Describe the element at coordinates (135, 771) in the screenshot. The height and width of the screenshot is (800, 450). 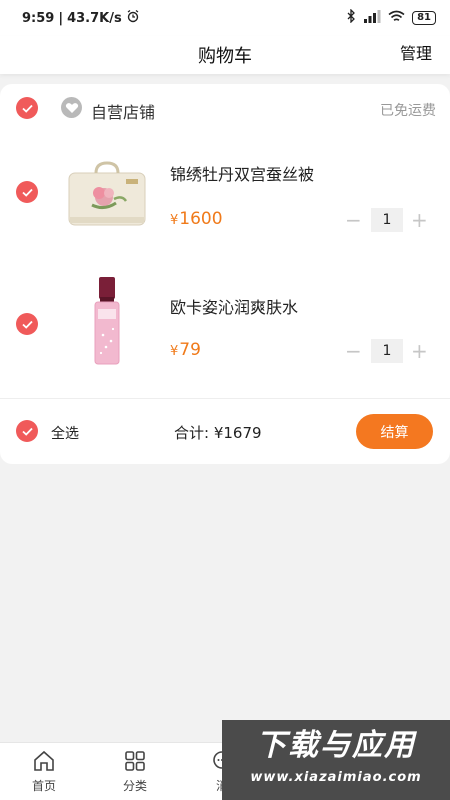
I see `tab-category: 分类` at that location.